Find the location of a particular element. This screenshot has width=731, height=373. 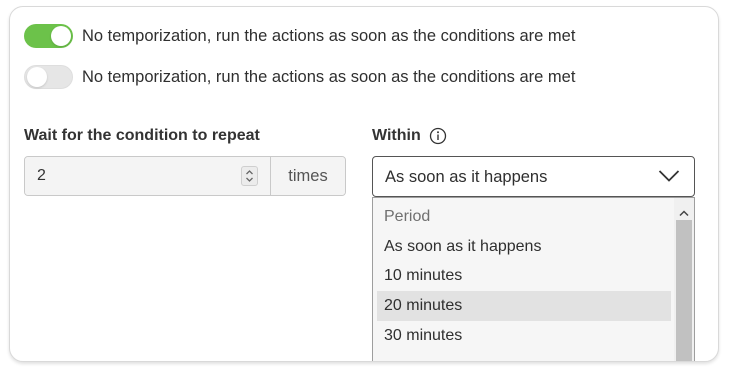

chevron-down-icon is located at coordinates (669, 178).